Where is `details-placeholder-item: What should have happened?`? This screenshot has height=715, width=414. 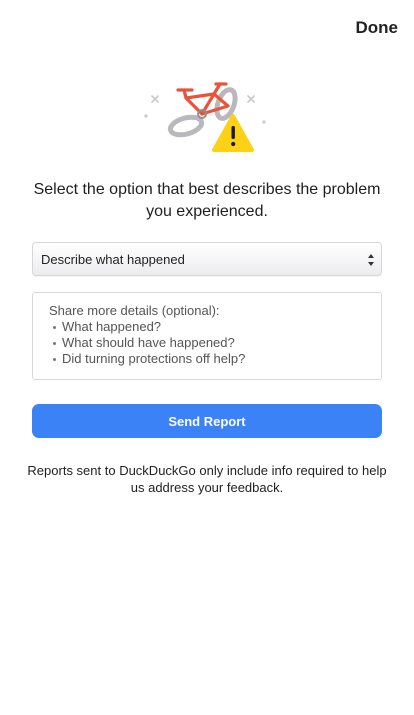 details-placeholder-item: What should have happened? is located at coordinates (209, 343).